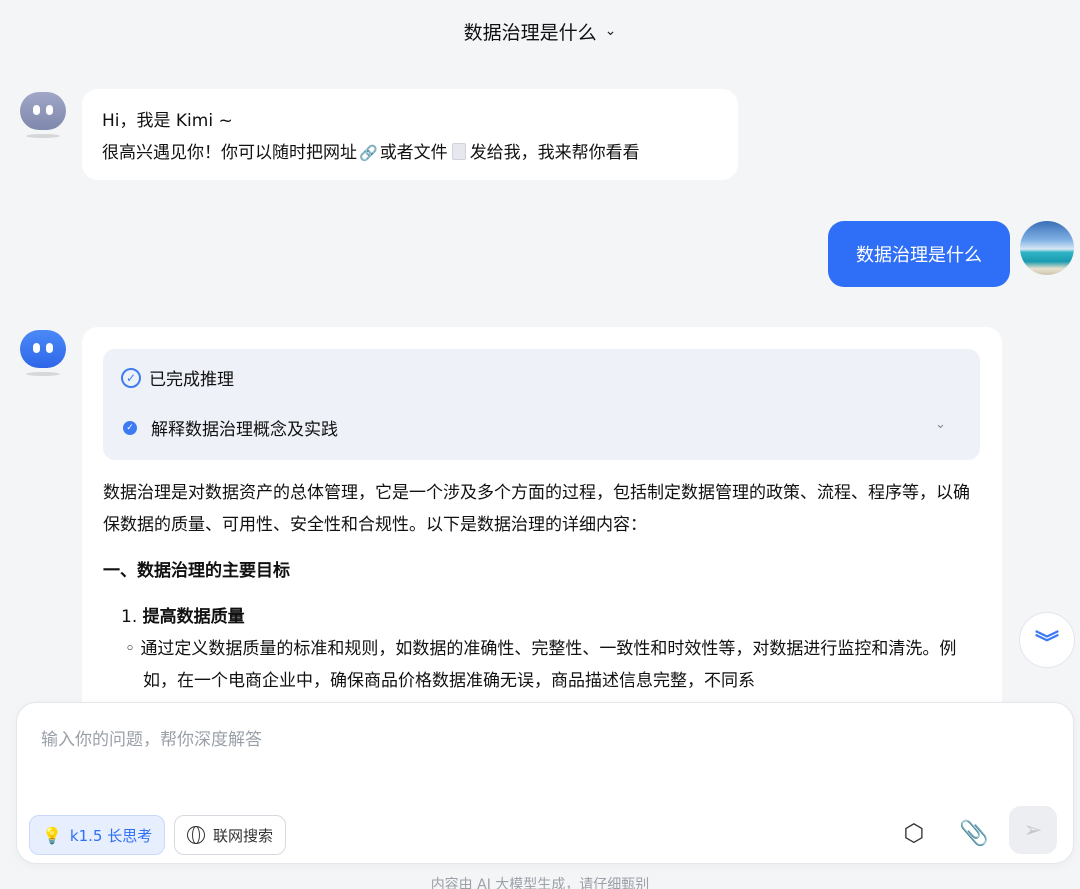  Describe the element at coordinates (230, 835) in the screenshot. I see `web-search-toggle: 联网搜索` at that location.